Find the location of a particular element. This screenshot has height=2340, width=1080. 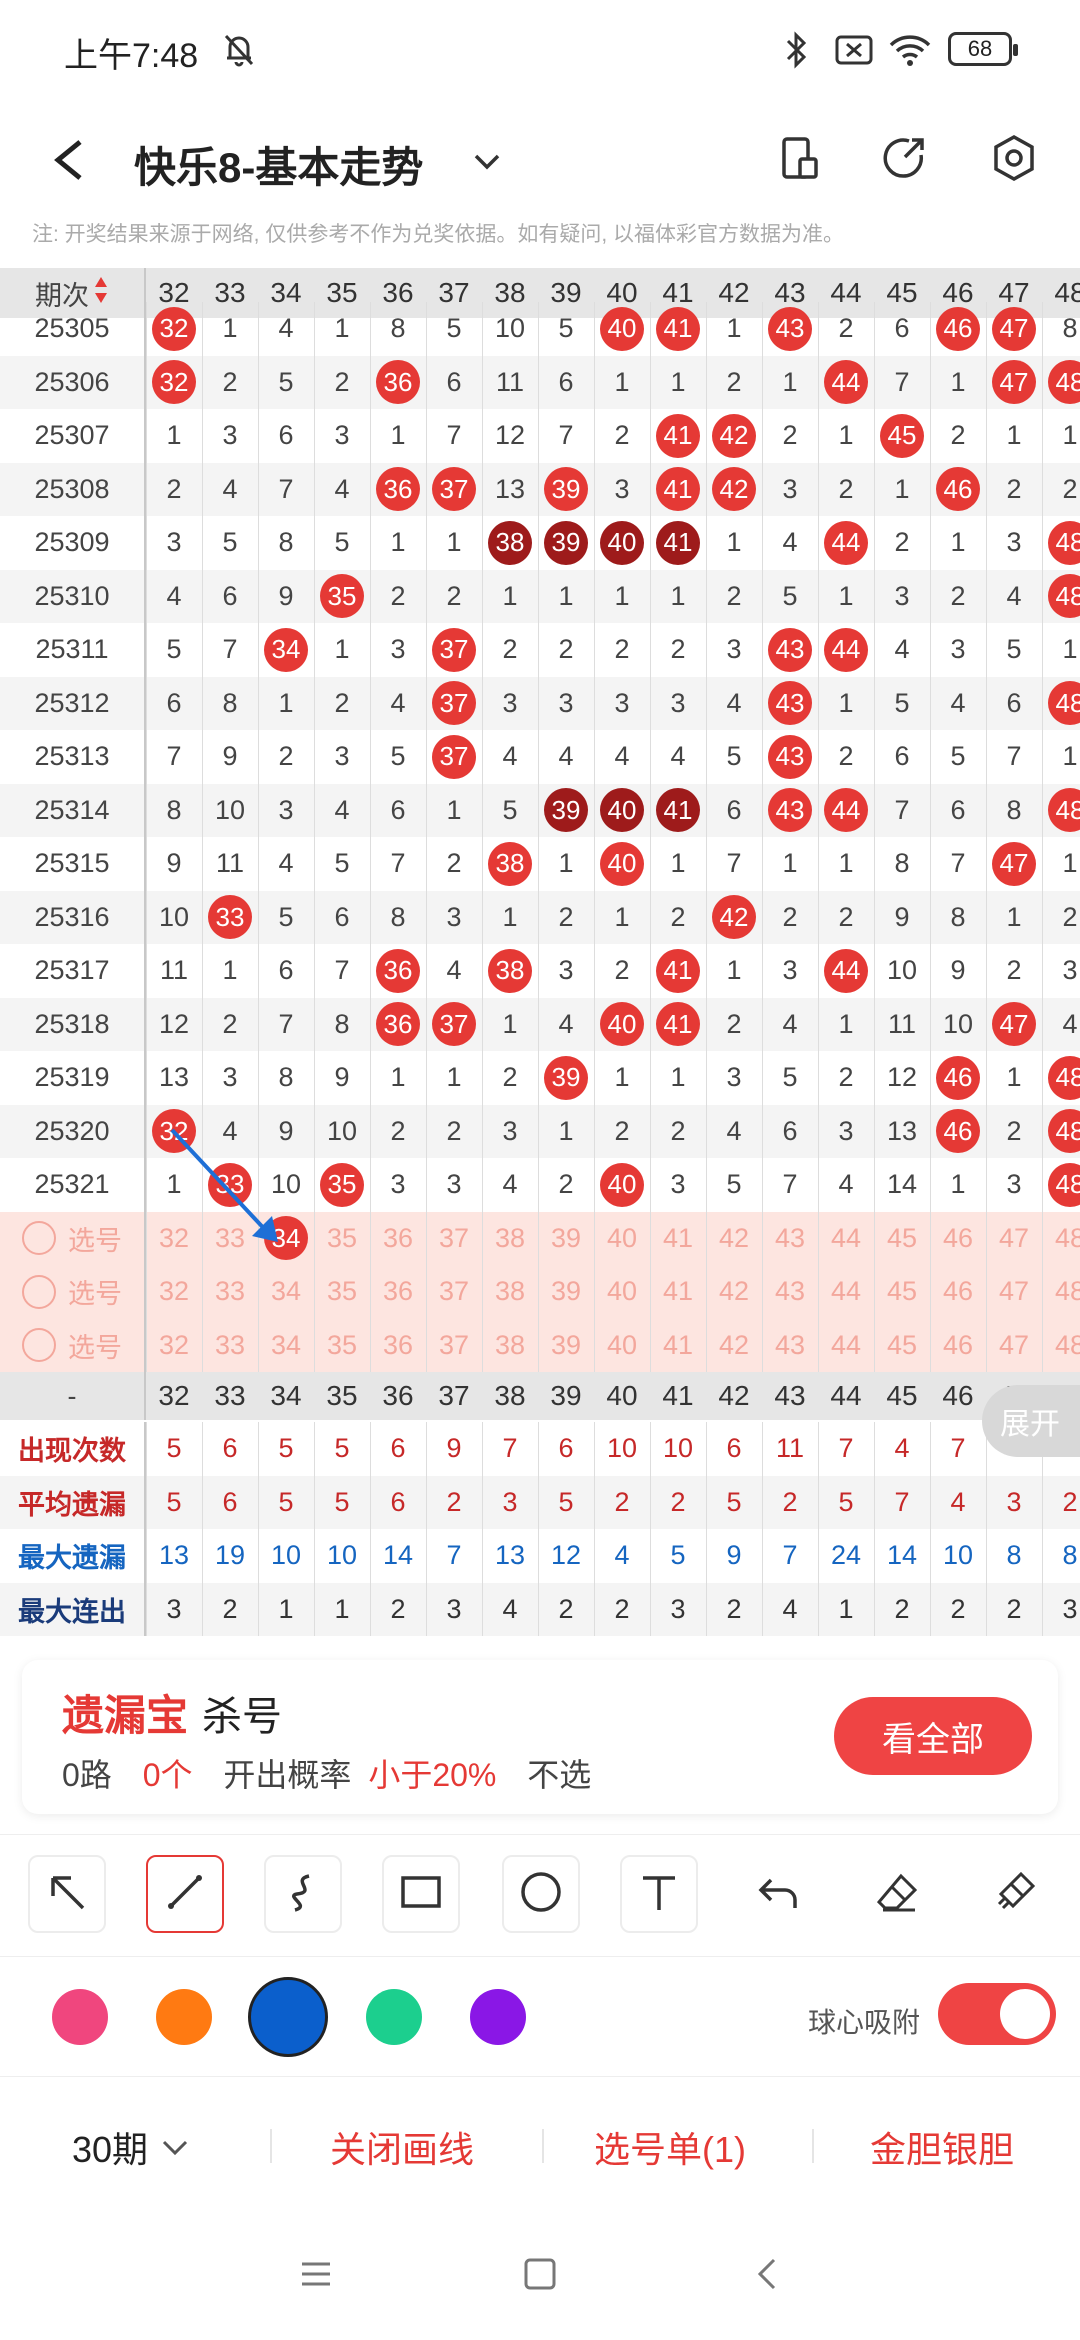

undo-button is located at coordinates (779, 1894).